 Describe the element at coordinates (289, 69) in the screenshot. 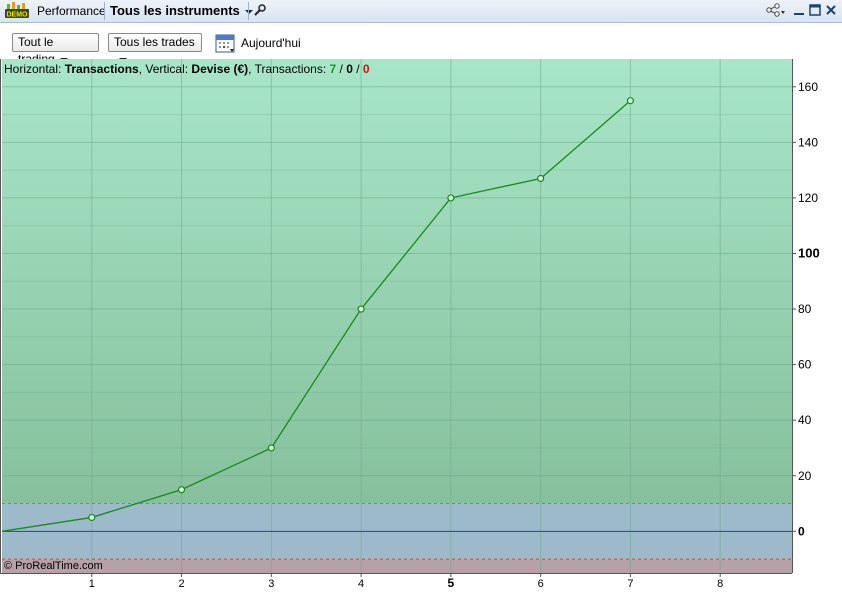

I see `transactions-prefix: , Transactions:` at that location.